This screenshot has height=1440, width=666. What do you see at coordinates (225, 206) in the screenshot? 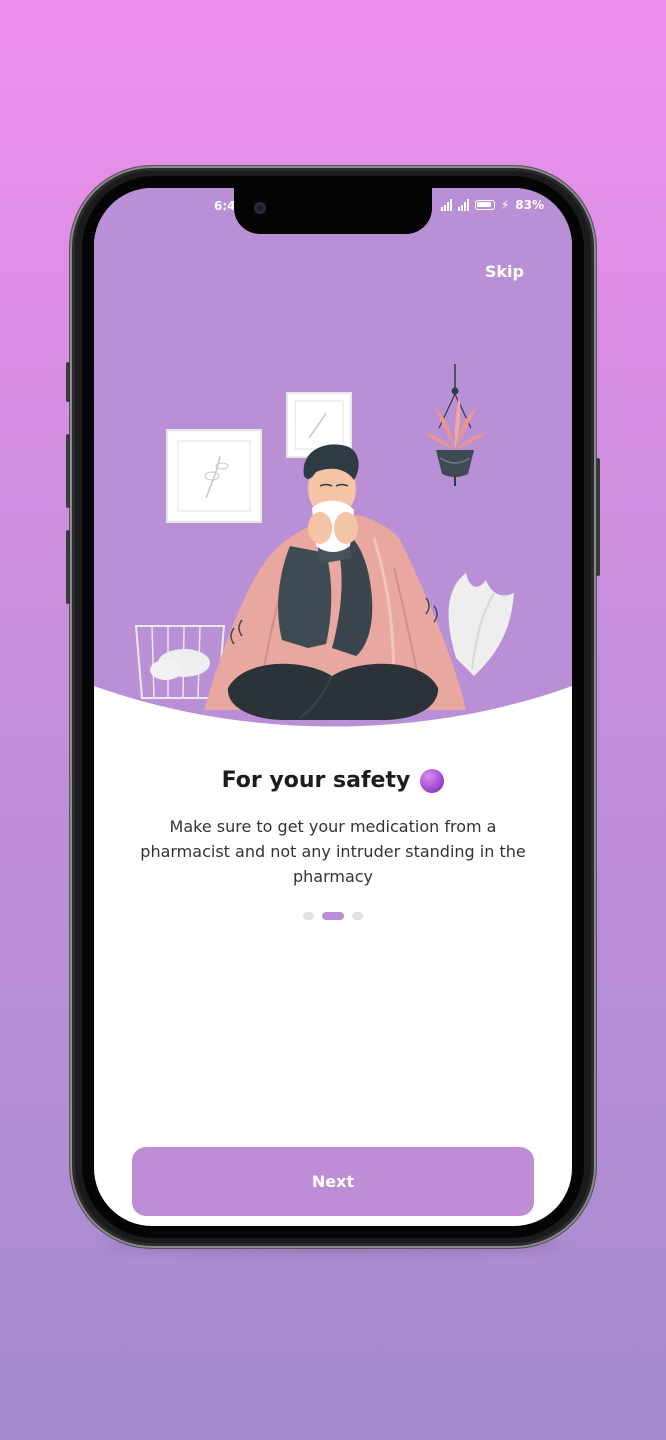
I see `status-time: 6:4` at bounding box center [225, 206].